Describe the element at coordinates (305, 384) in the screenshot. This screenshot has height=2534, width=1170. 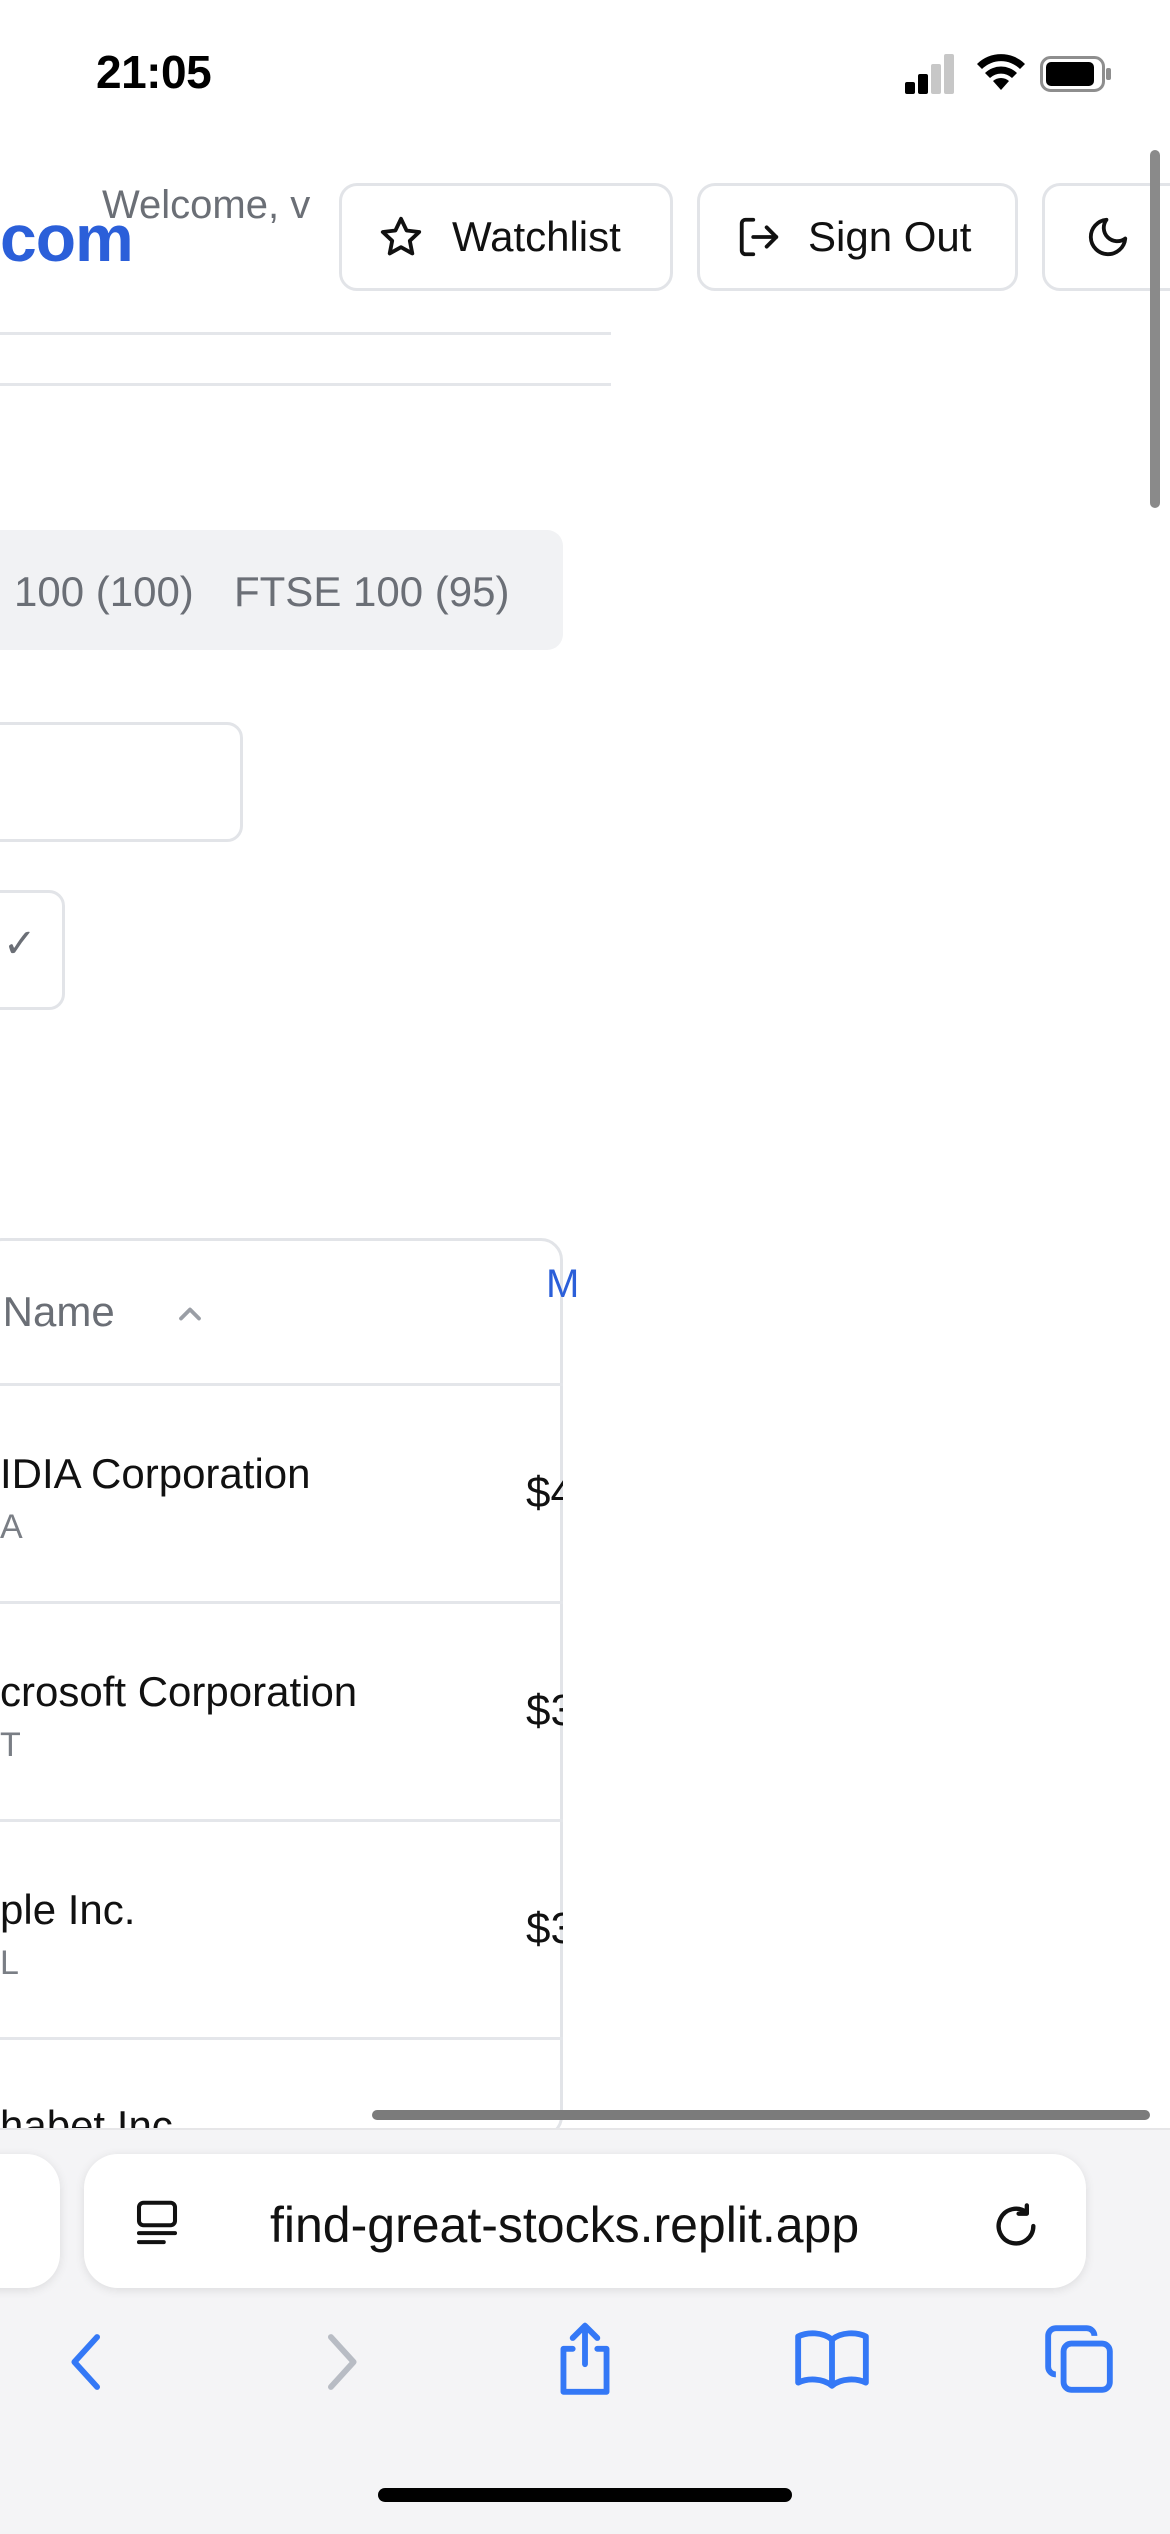
I see `section-divider` at that location.